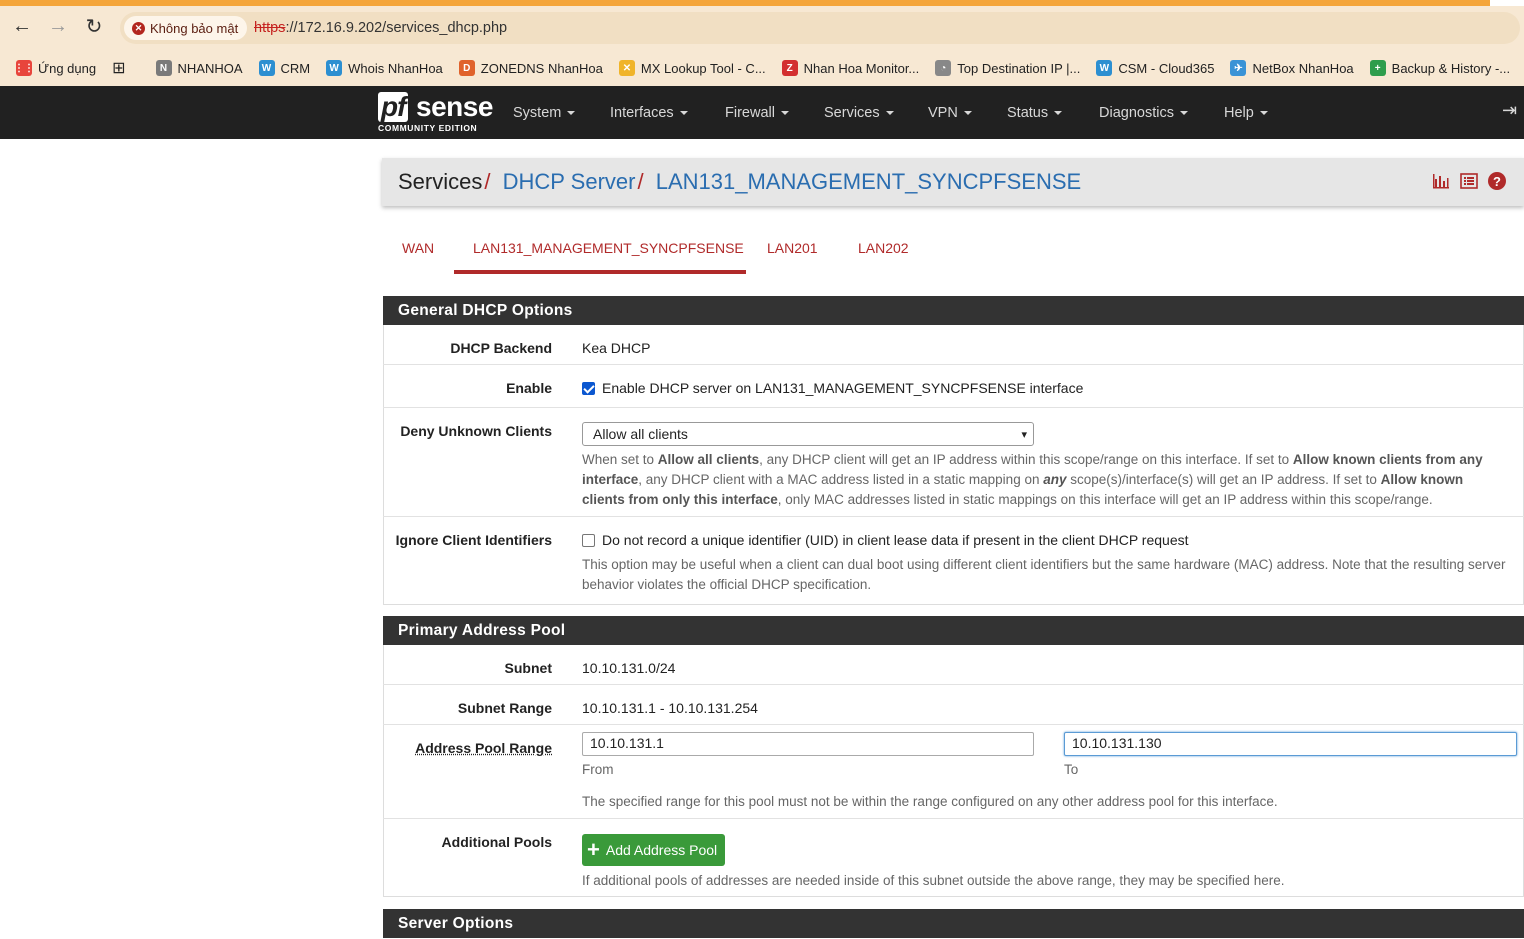  What do you see at coordinates (118, 68) in the screenshot?
I see `apps-launcher-icon: ⊞` at bounding box center [118, 68].